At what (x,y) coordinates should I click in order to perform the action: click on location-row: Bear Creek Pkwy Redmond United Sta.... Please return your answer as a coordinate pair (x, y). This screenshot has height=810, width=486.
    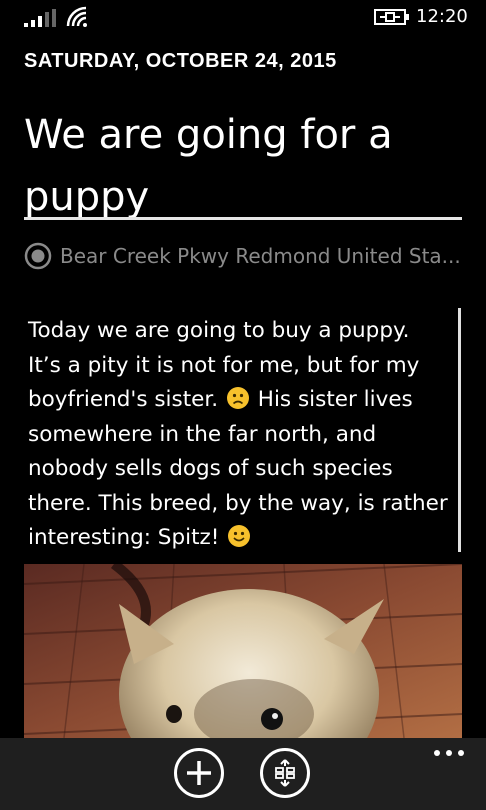
    Looking at the image, I should click on (244, 256).